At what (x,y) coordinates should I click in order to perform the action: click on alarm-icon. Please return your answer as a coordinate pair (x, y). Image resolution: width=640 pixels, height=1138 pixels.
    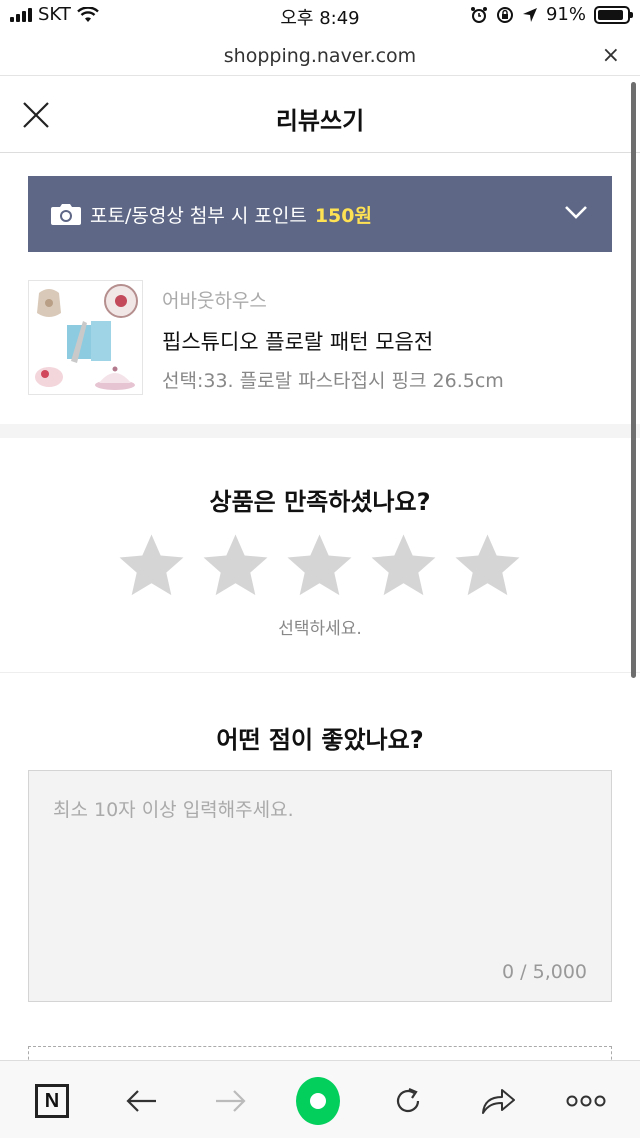
    Looking at the image, I should click on (478, 14).